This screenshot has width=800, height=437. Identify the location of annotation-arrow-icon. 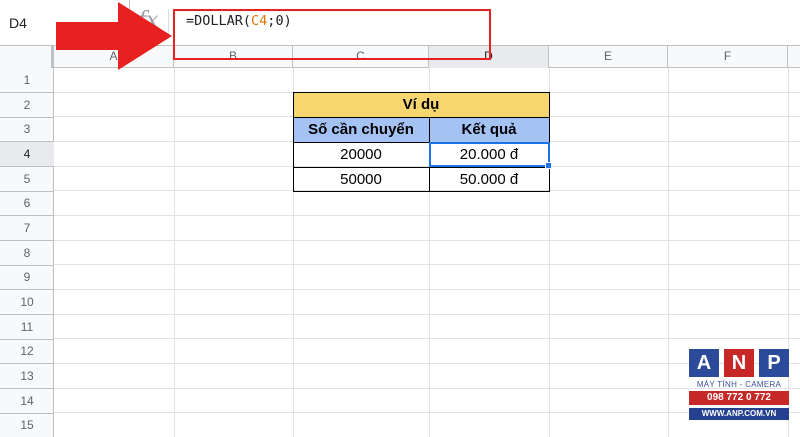
(114, 36).